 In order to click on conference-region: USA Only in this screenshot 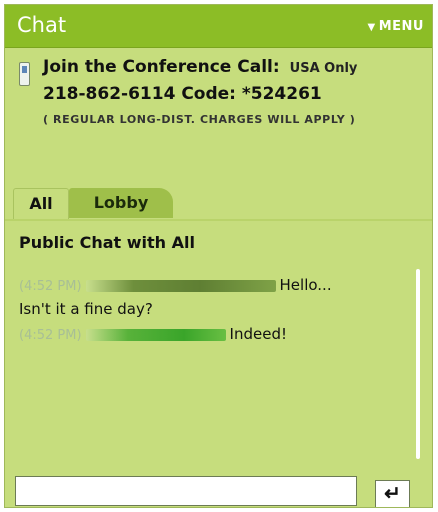, I will do `click(323, 68)`.